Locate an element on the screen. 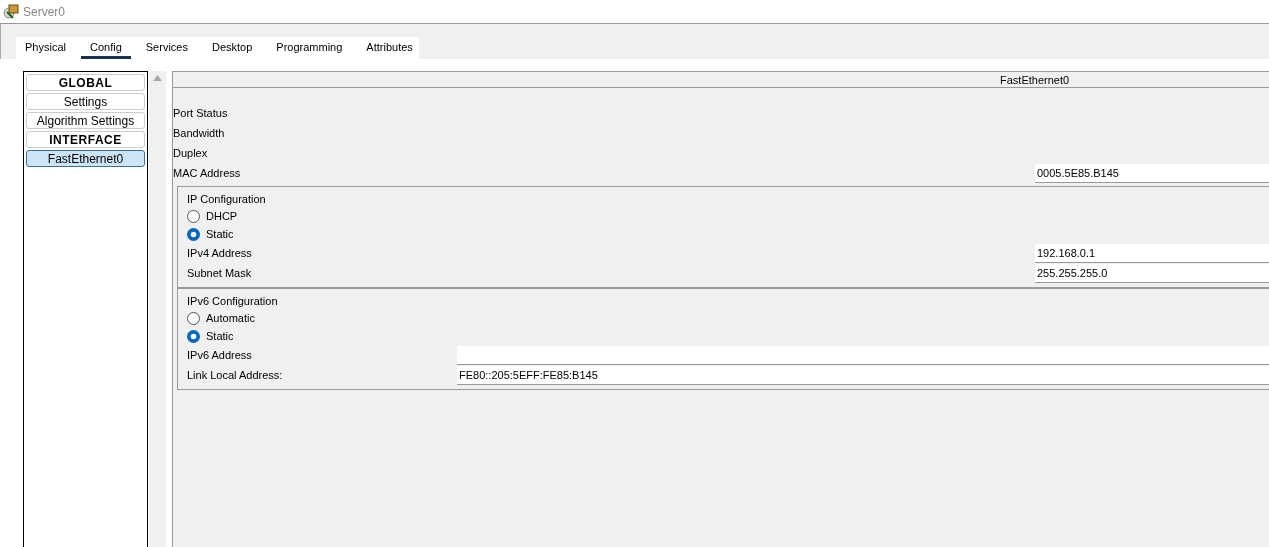 This screenshot has height=547, width=1269. input-field: 255.255.255.0 is located at coordinates (1152, 273).